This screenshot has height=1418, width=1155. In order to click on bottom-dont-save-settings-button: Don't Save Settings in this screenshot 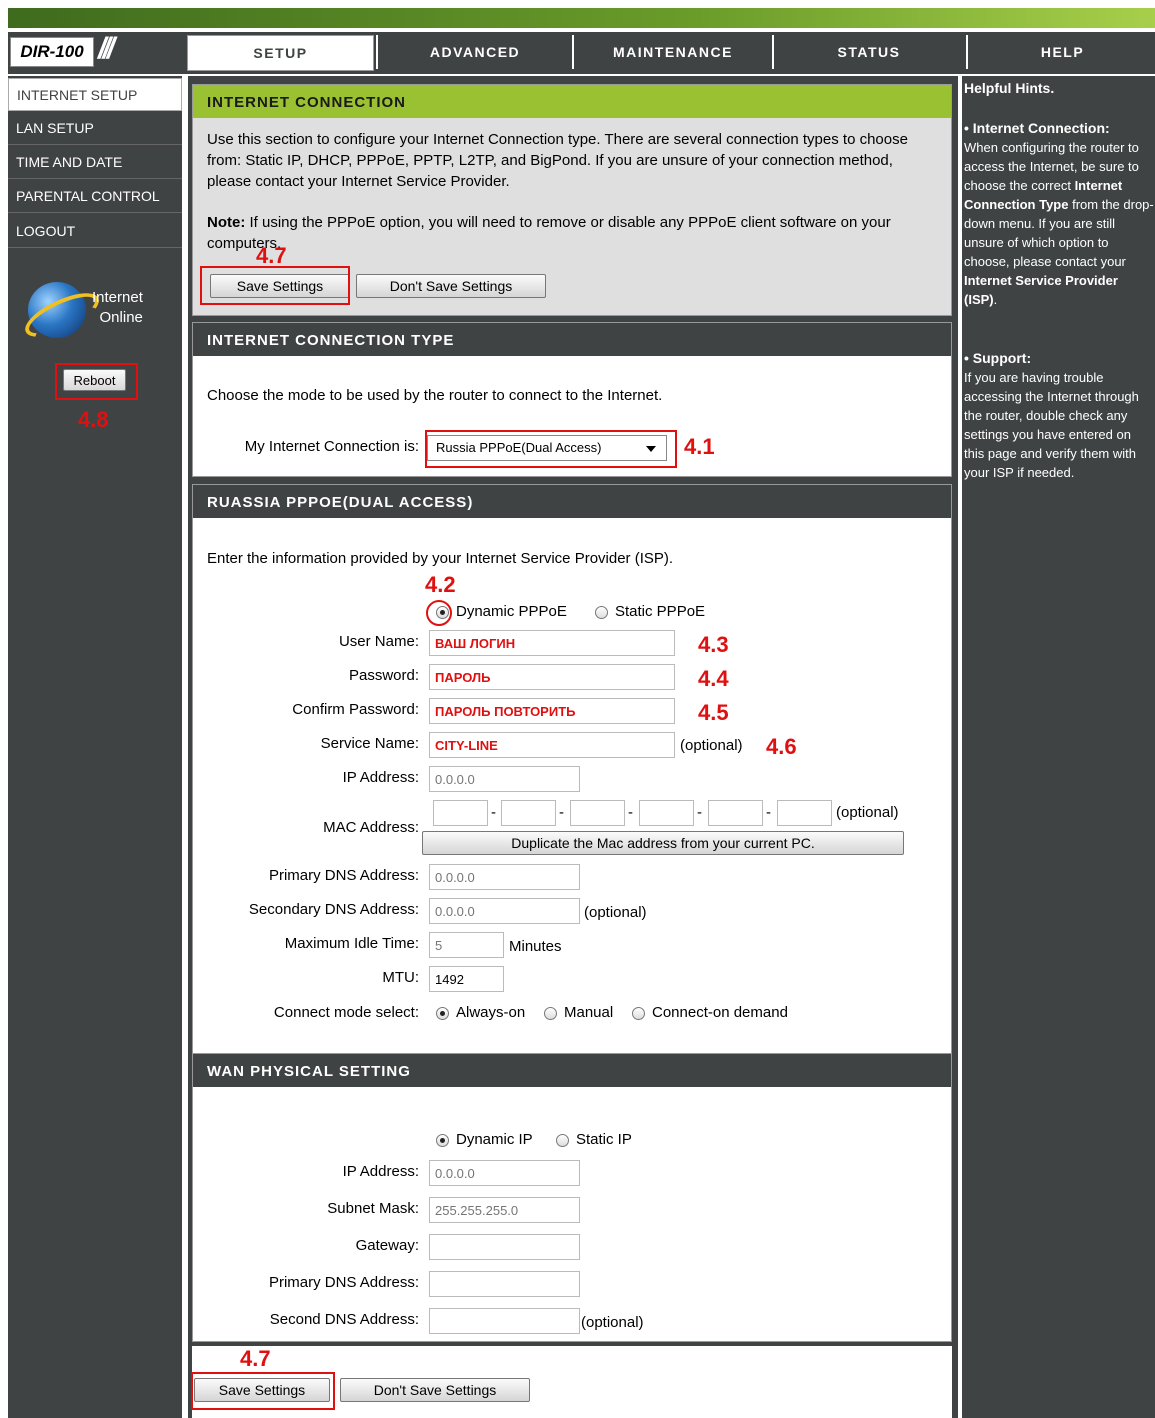, I will do `click(435, 1390)`.